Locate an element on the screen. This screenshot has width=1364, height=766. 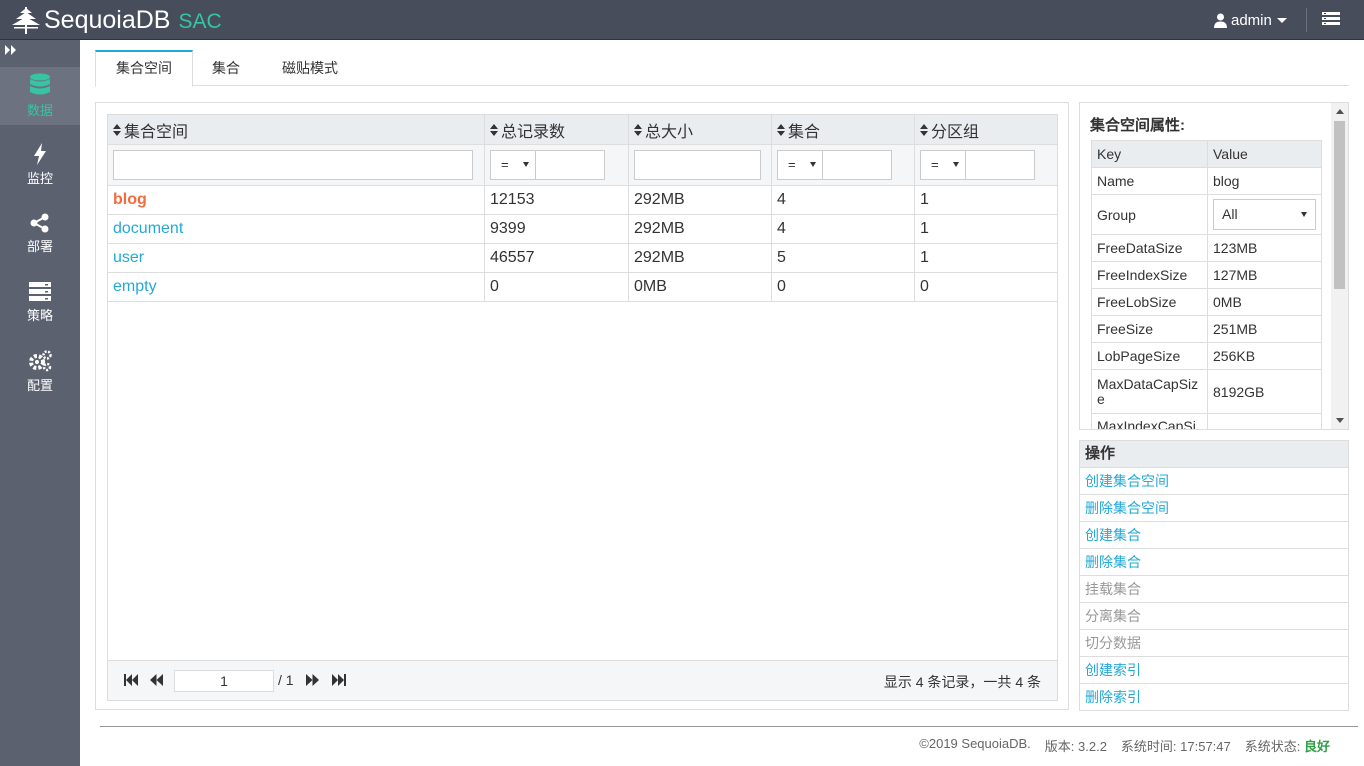
tab-tile-mode: 磁贴模式 is located at coordinates (310, 68).